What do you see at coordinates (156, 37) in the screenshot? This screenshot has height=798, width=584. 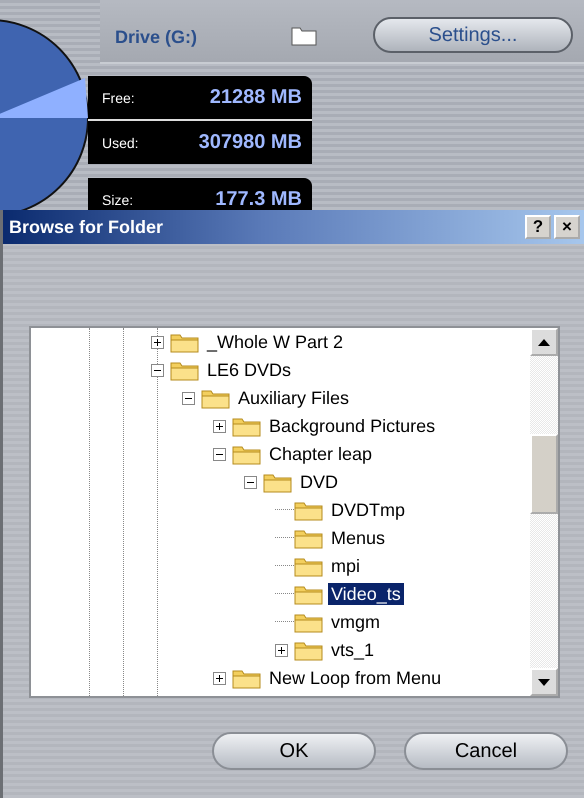 I see `drive-label: Drive (G:)` at bounding box center [156, 37].